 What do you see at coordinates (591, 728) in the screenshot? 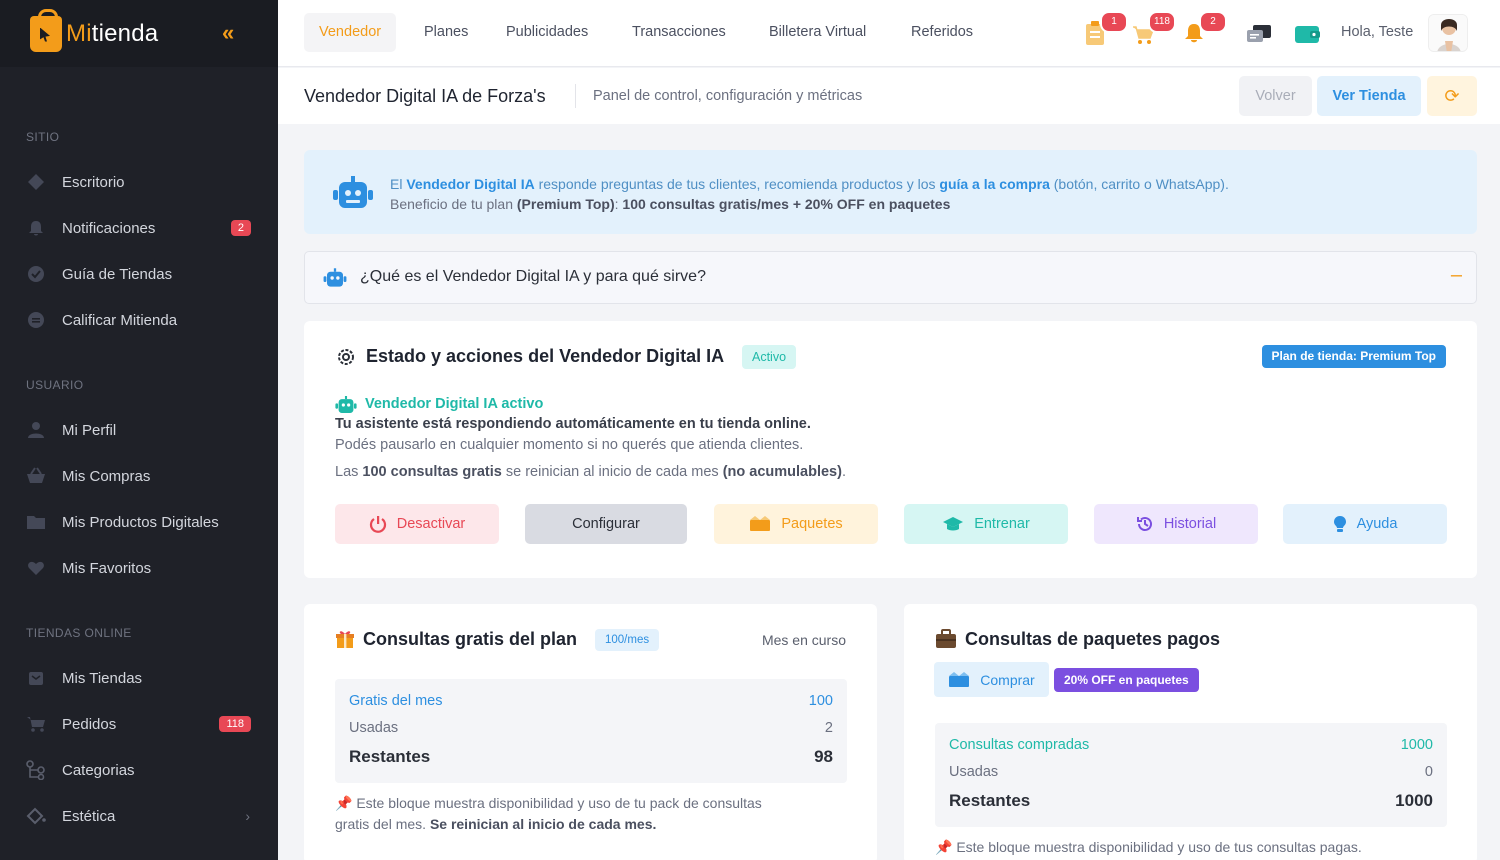
I see `stat-row-used: Usadas 2` at bounding box center [591, 728].